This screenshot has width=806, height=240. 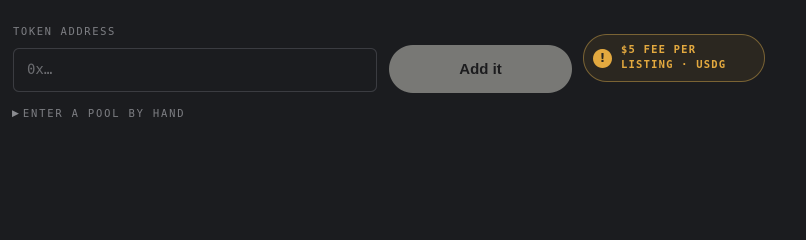 What do you see at coordinates (602, 58) in the screenshot?
I see `warning-icon: !` at bounding box center [602, 58].